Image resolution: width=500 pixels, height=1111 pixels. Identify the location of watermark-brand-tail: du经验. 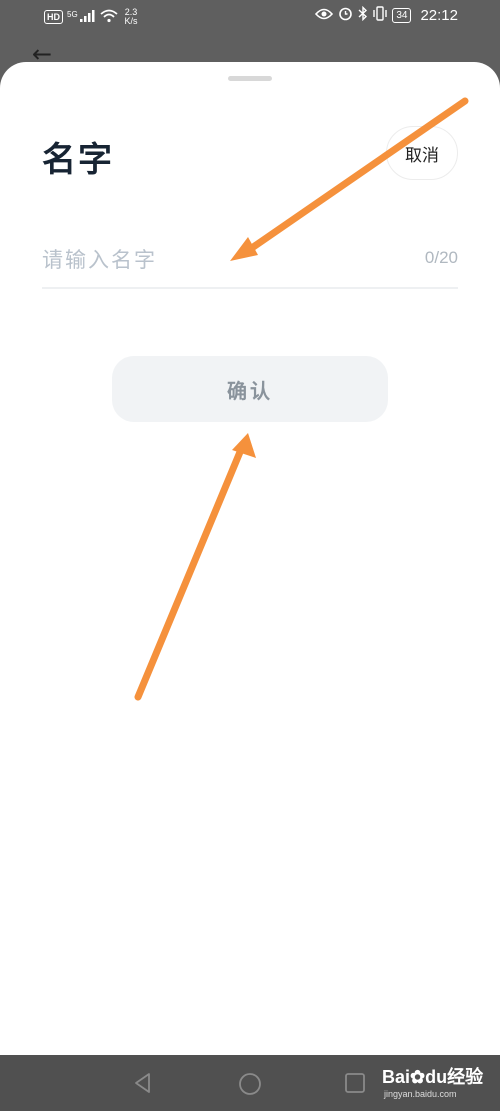
(454, 1077).